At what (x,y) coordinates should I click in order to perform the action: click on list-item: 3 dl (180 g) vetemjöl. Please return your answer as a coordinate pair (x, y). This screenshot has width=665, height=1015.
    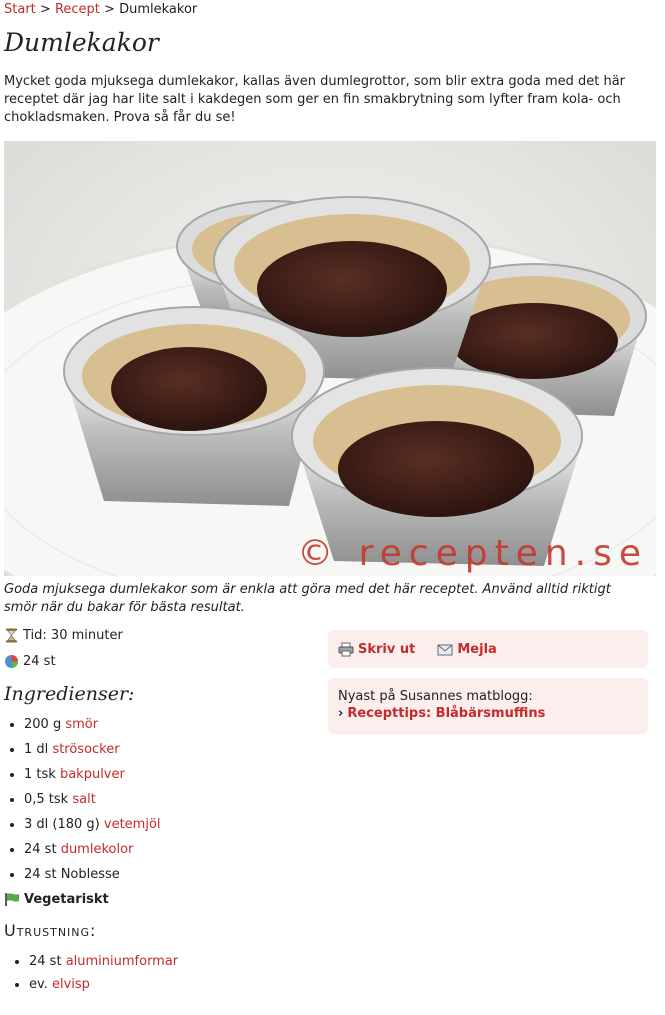
    Looking at the image, I should click on (92, 824).